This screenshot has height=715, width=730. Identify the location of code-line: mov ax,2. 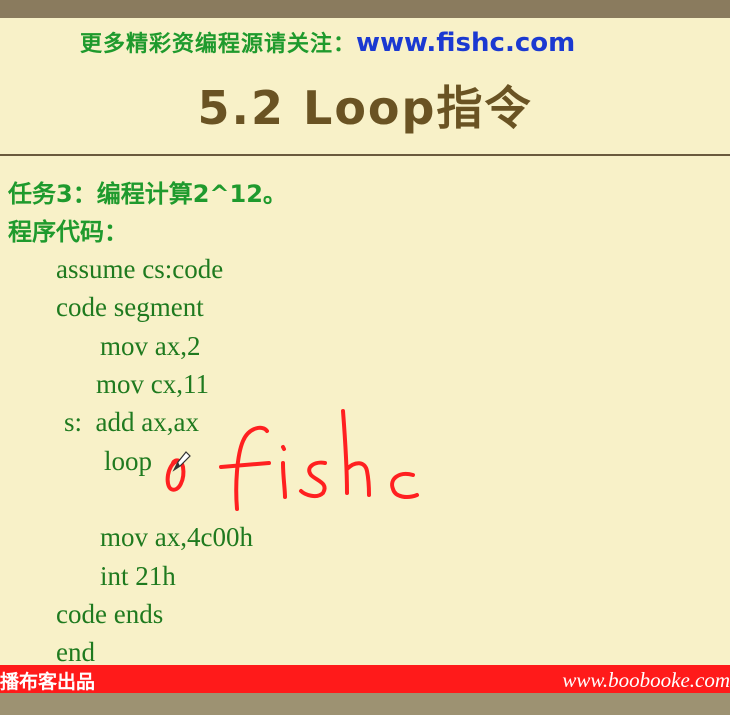
(150, 346).